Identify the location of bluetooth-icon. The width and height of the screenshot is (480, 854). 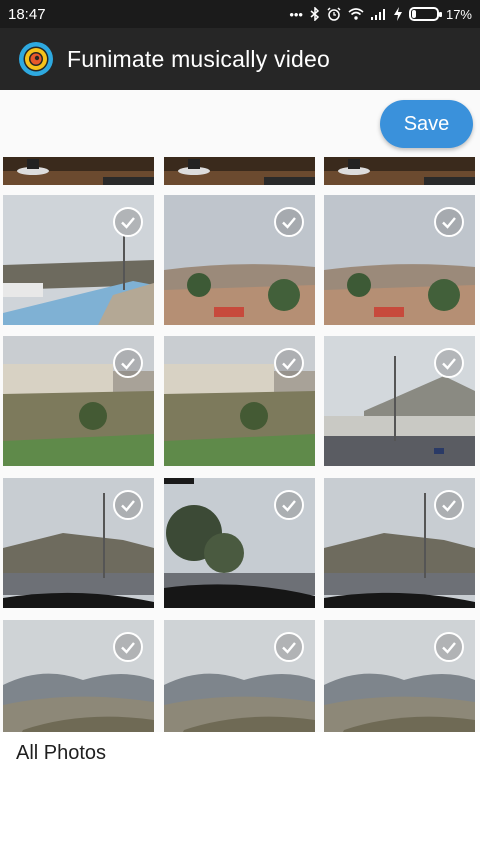
(315, 14).